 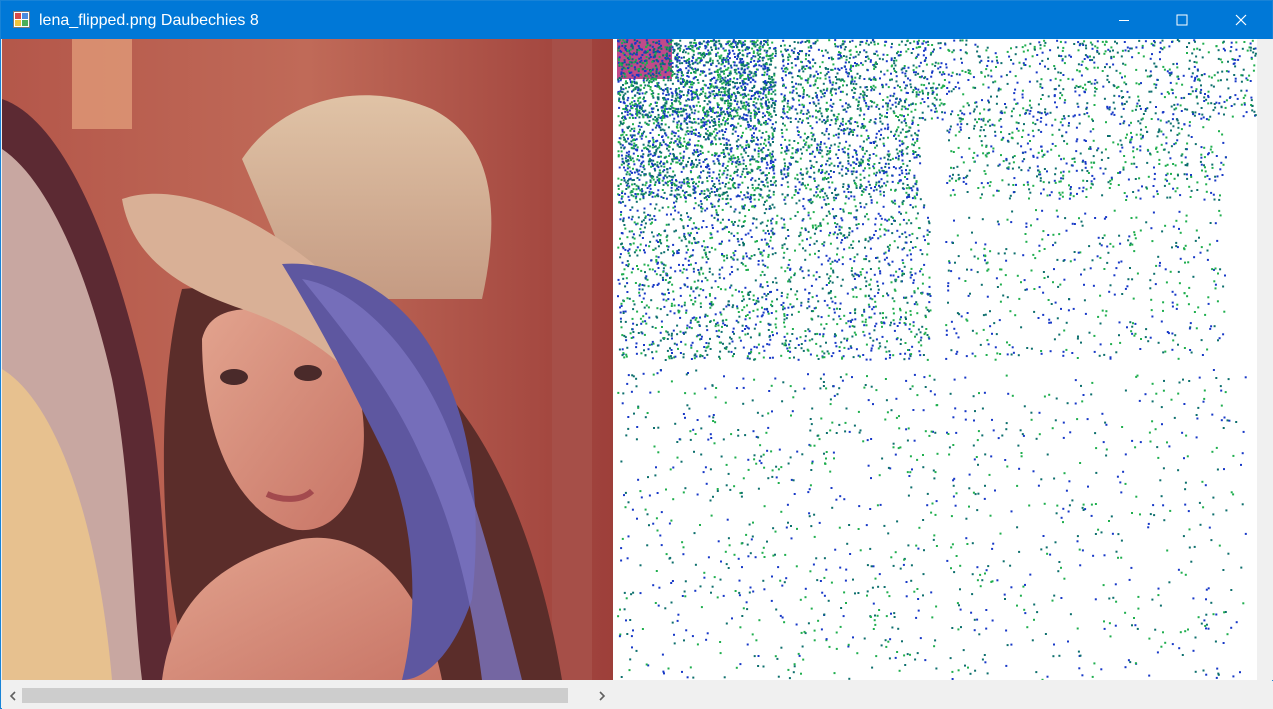 I want to click on horizontal-scrollbar, so click(x=637, y=695).